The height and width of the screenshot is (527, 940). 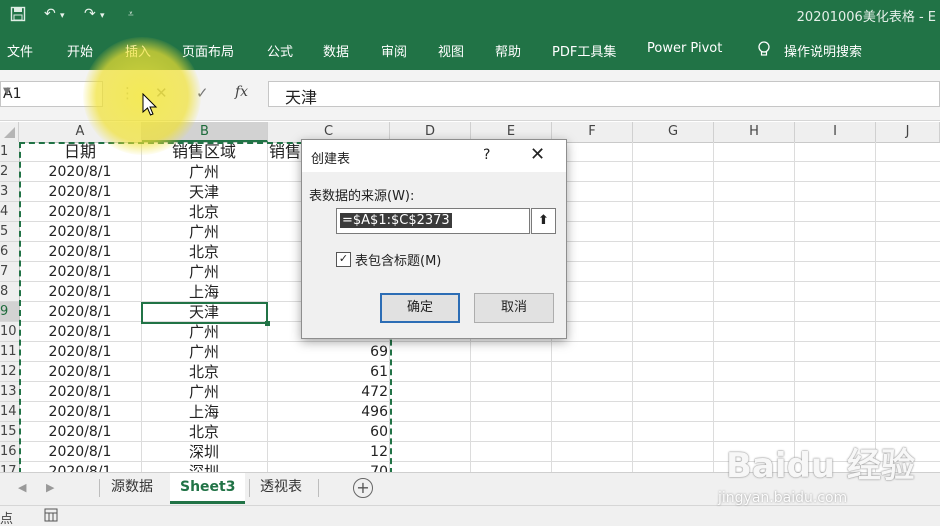 I want to click on row-header: 9, so click(x=9, y=312).